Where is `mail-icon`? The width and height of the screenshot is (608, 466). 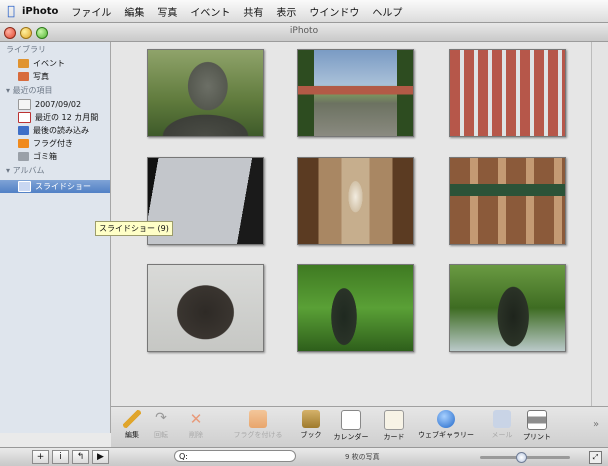
mail-icon is located at coordinates (502, 419).